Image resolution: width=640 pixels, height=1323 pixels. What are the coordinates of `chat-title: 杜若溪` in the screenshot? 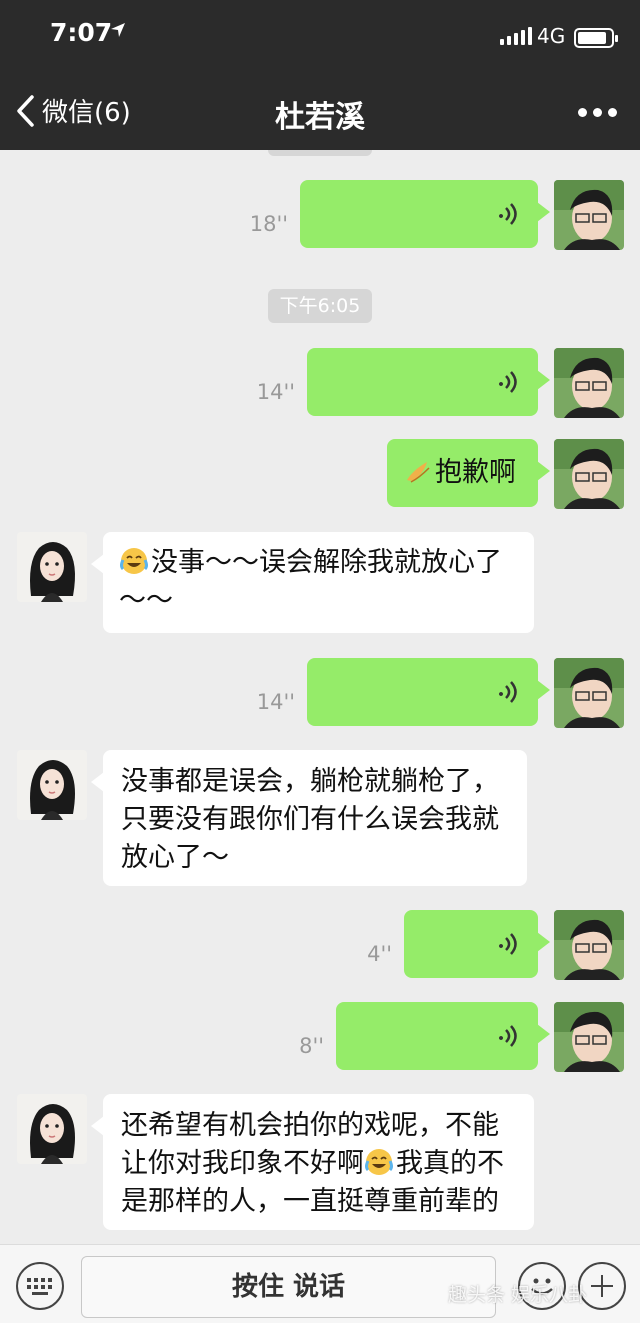 It's located at (320, 117).